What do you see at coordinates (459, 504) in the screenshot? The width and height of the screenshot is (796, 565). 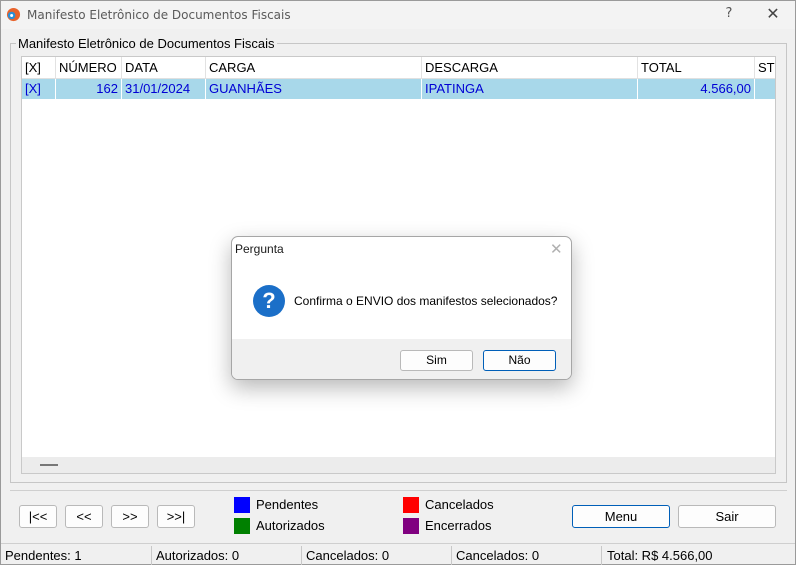 I see `legend-label: Cancelados` at bounding box center [459, 504].